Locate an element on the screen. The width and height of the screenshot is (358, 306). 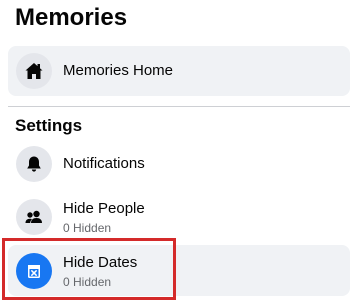
settings-item-hide-people: Hide People 0 Hidden is located at coordinates (179, 217).